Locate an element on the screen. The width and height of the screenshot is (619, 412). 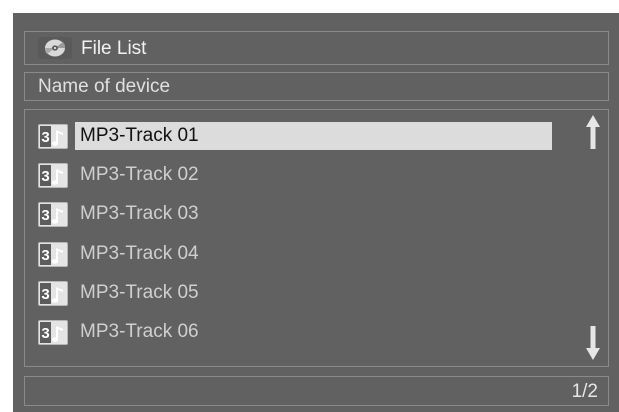
list-item: 3 MP3-Track 02 is located at coordinates (295, 175).